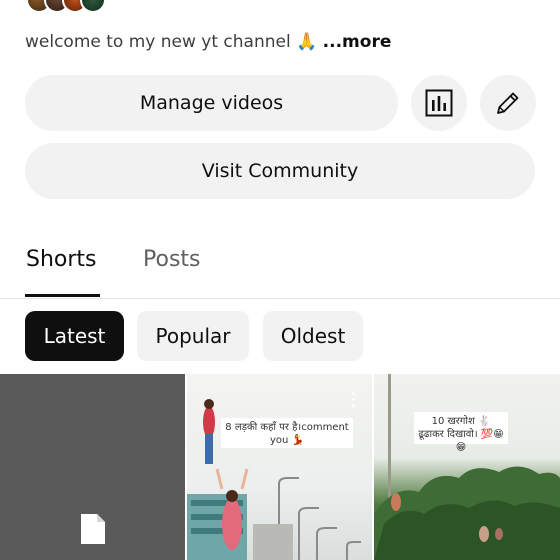 This screenshot has width=560, height=560. I want to click on channel-tabs: Shorts Posts, so click(280, 267).